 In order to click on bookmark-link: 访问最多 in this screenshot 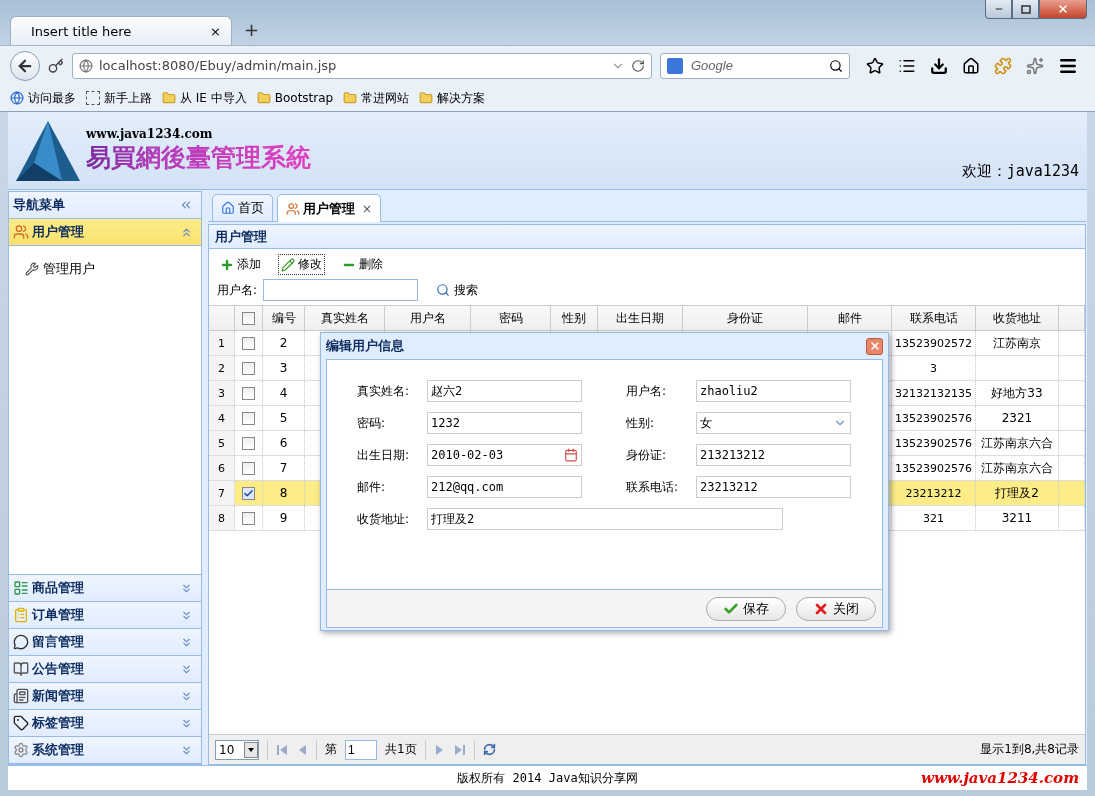, I will do `click(43, 98)`.